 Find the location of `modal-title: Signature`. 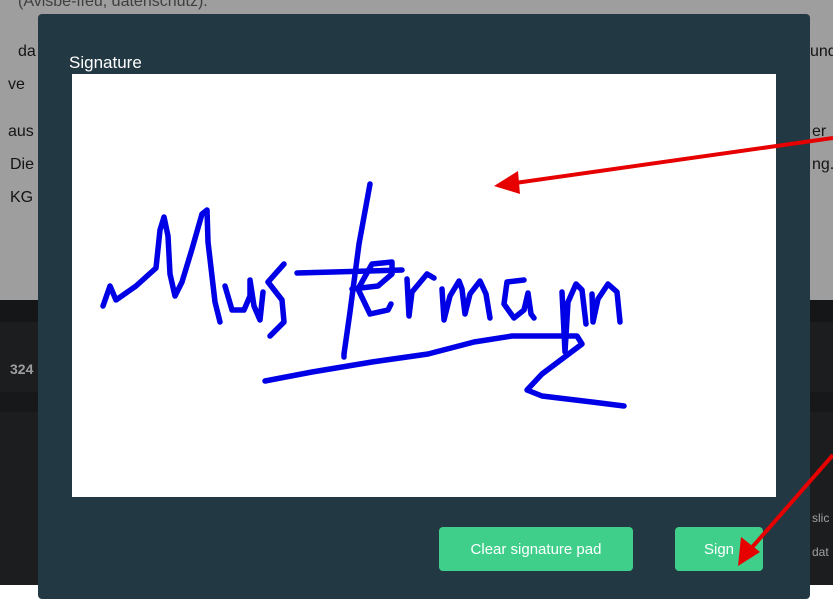

modal-title: Signature is located at coordinates (105, 62).